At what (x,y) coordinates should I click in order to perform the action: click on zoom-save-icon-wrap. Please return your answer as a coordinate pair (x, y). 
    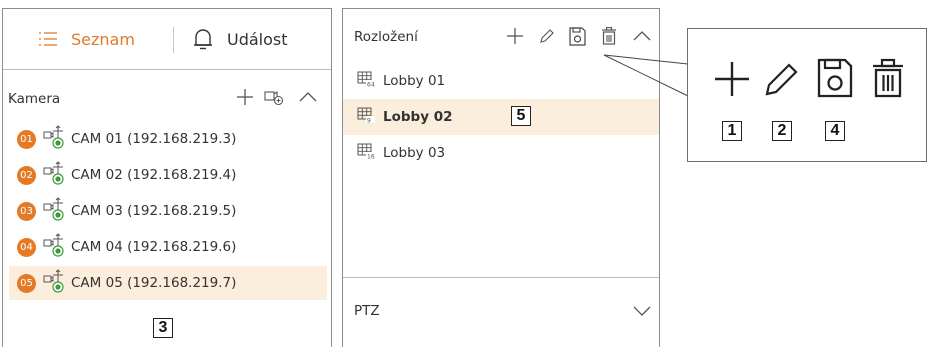
    Looking at the image, I should click on (835, 78).